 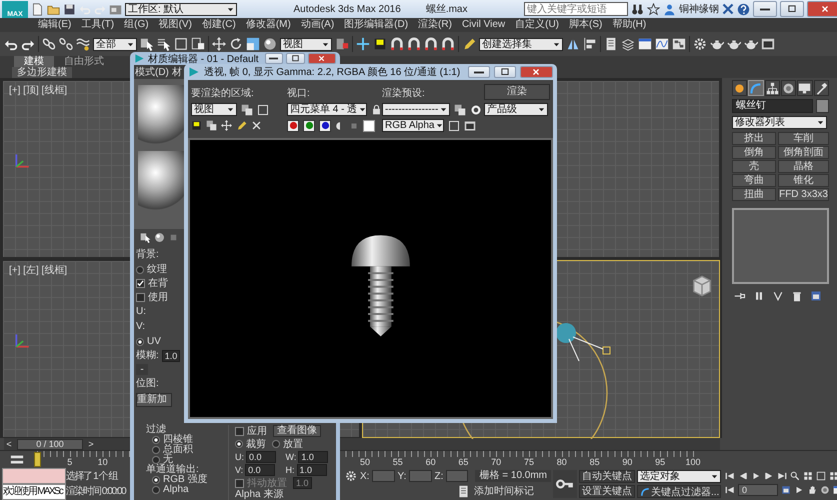 What do you see at coordinates (772, 106) in the screenshot?
I see `object-name-field: 螺丝钉` at bounding box center [772, 106].